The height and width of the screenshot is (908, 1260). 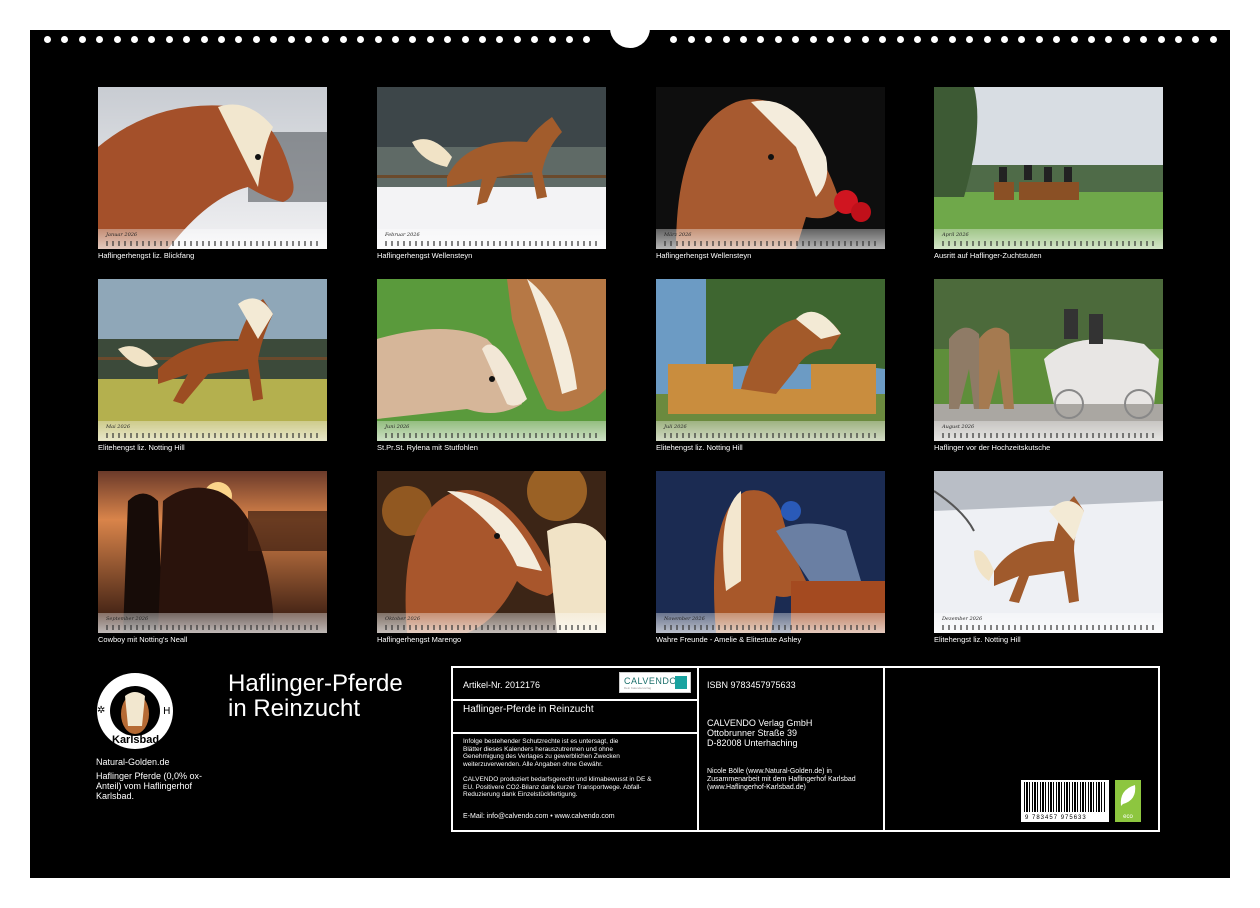 I want to click on photo-caption: St.Pr.St. Rylena mit Stutfohlen, so click(x=427, y=447).